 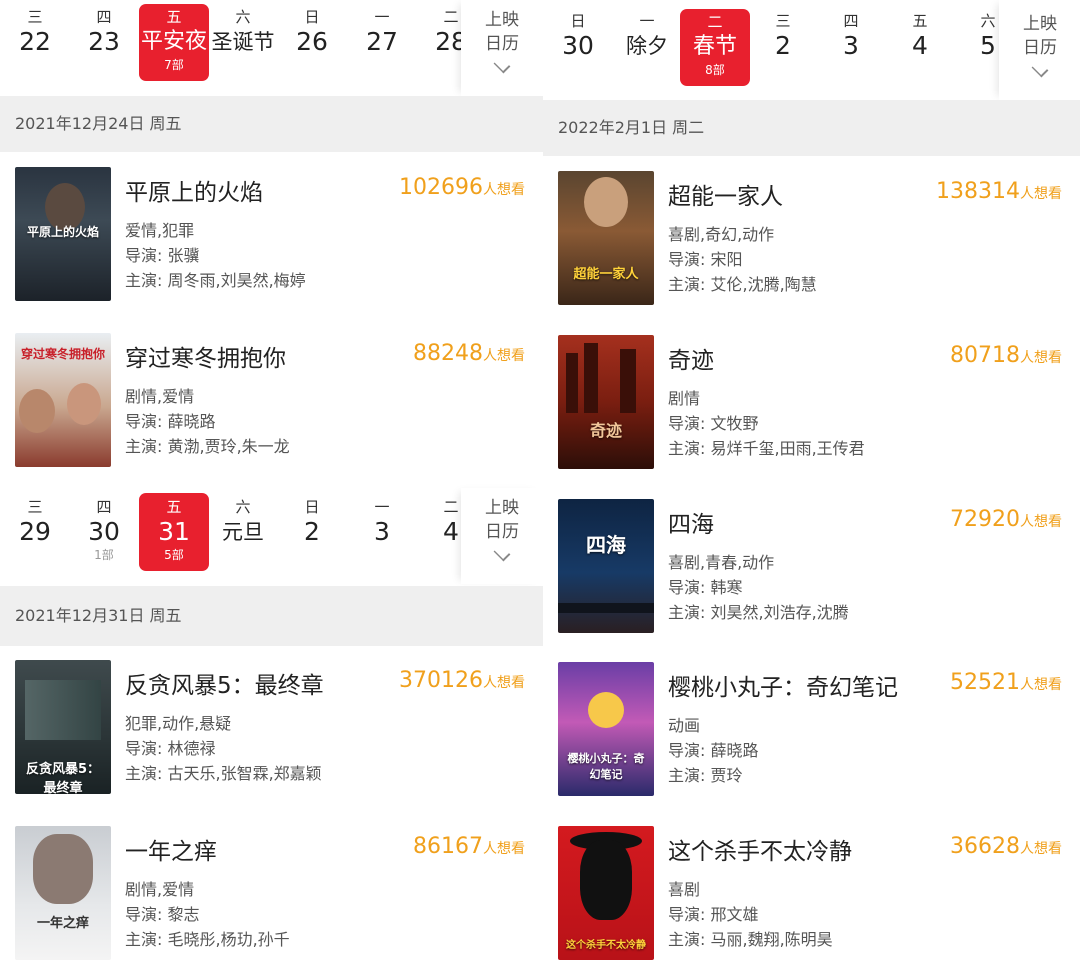 I want to click on movie-poster: 平原上的火焰, so click(x=63, y=234).